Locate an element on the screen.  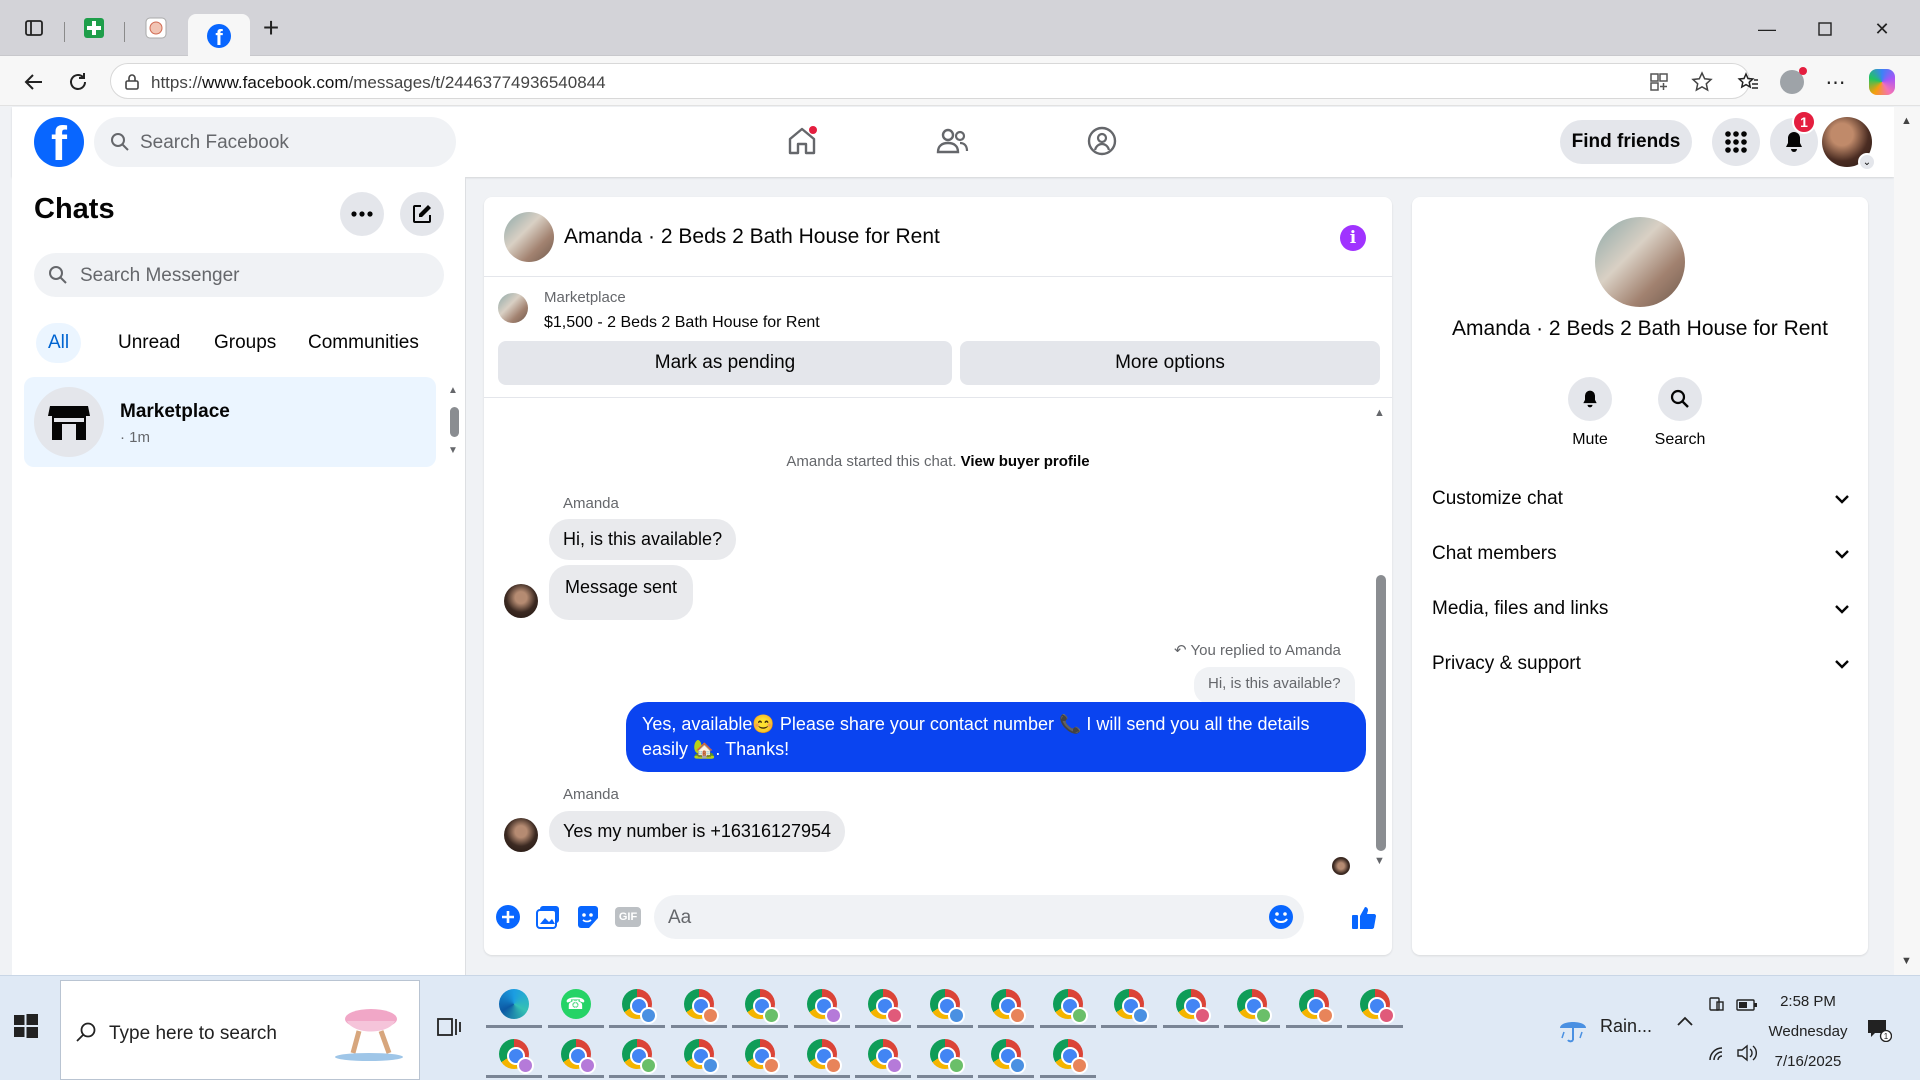
battery-icon is located at coordinates (1747, 1007).